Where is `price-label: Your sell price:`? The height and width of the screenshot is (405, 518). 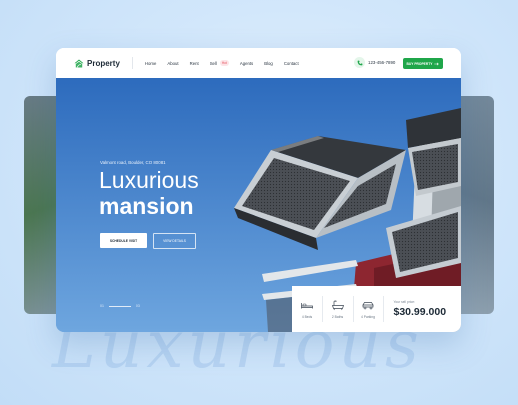 price-label: Your sell price: is located at coordinates (404, 302).